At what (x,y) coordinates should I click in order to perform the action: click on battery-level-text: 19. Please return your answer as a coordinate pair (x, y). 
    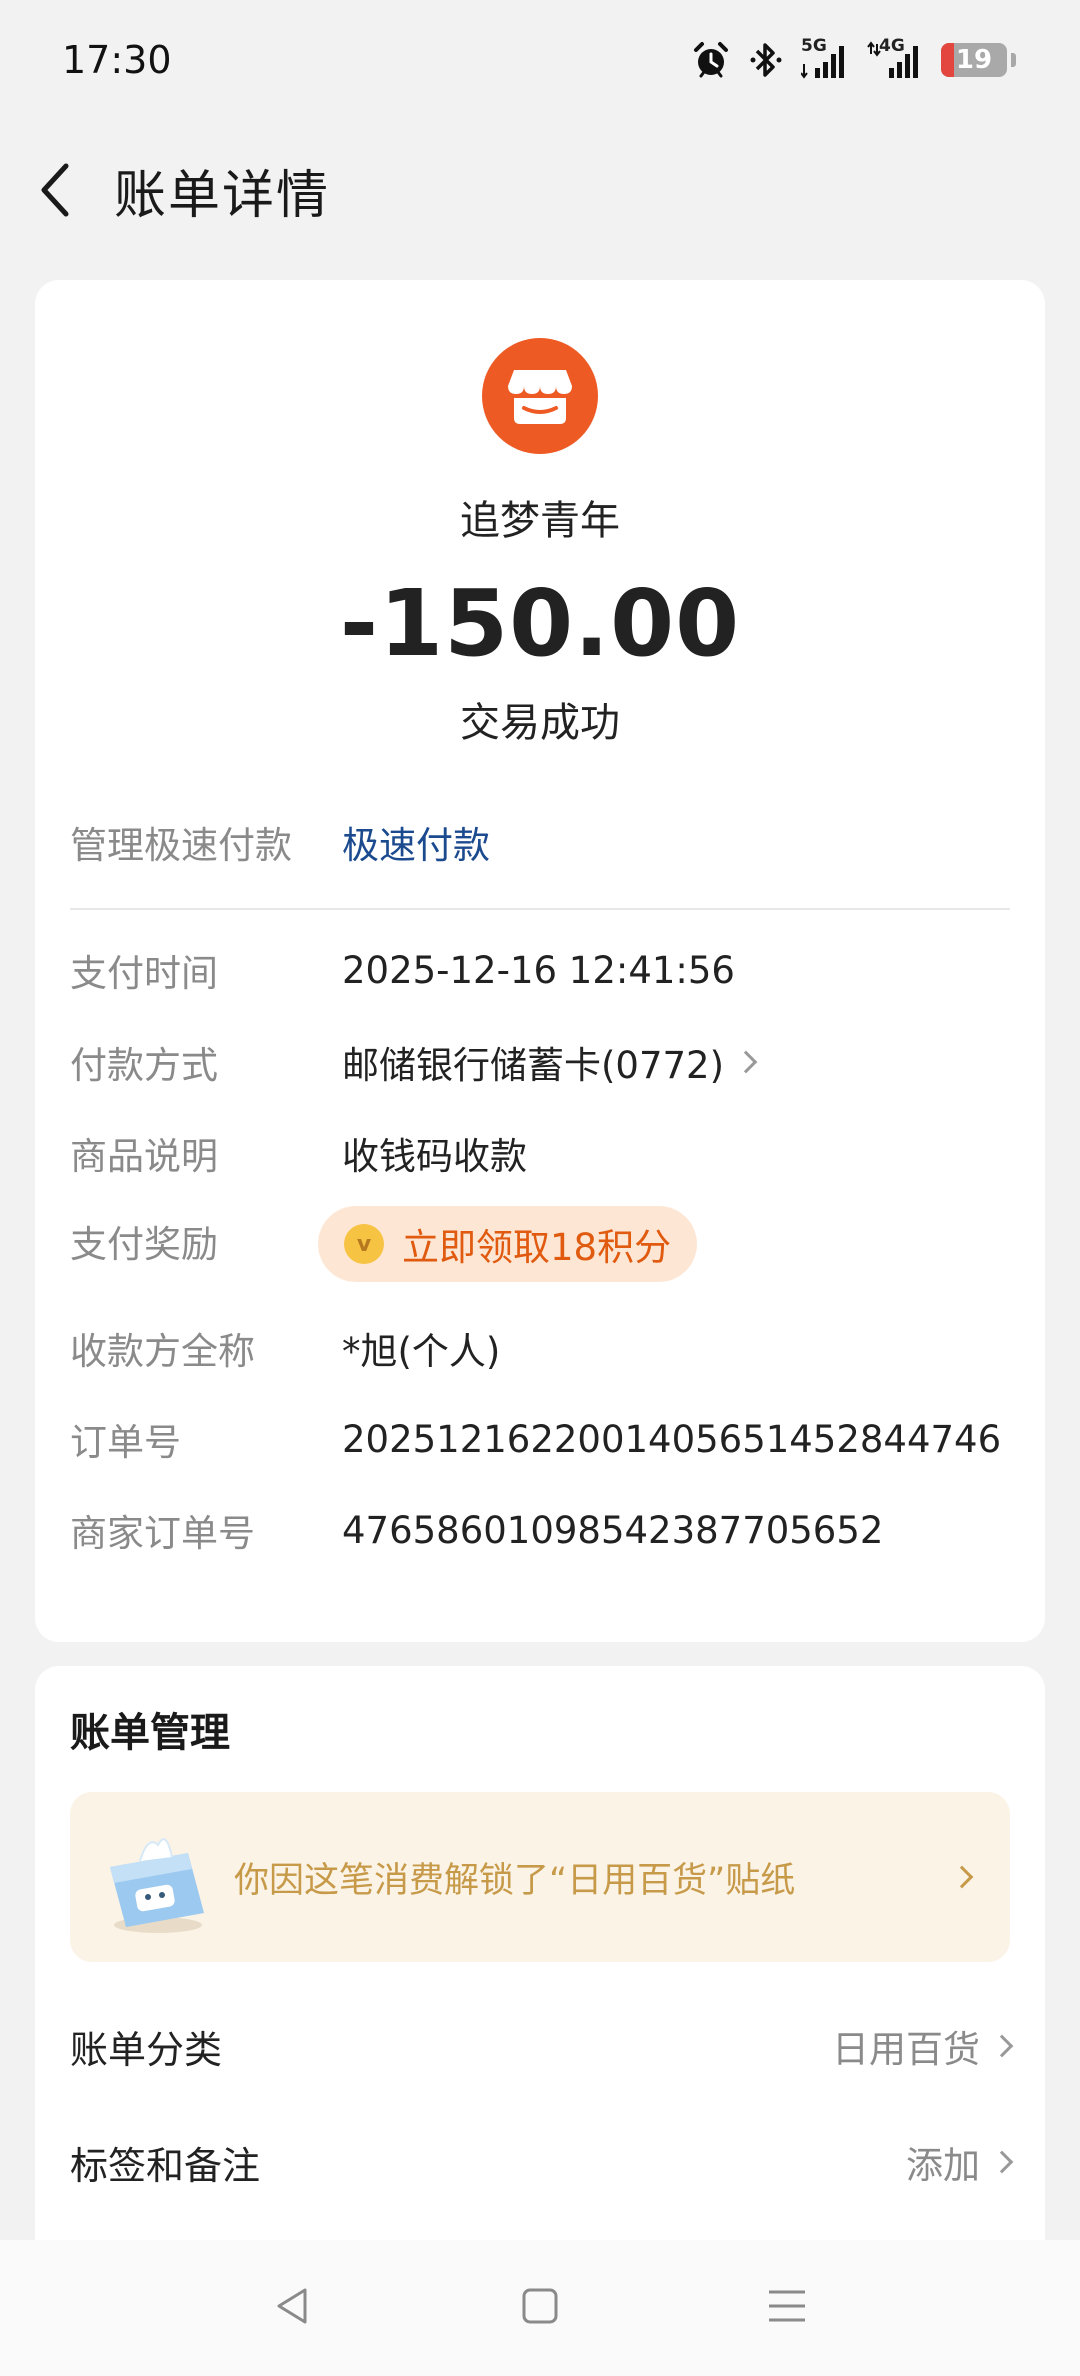
    Looking at the image, I should click on (974, 60).